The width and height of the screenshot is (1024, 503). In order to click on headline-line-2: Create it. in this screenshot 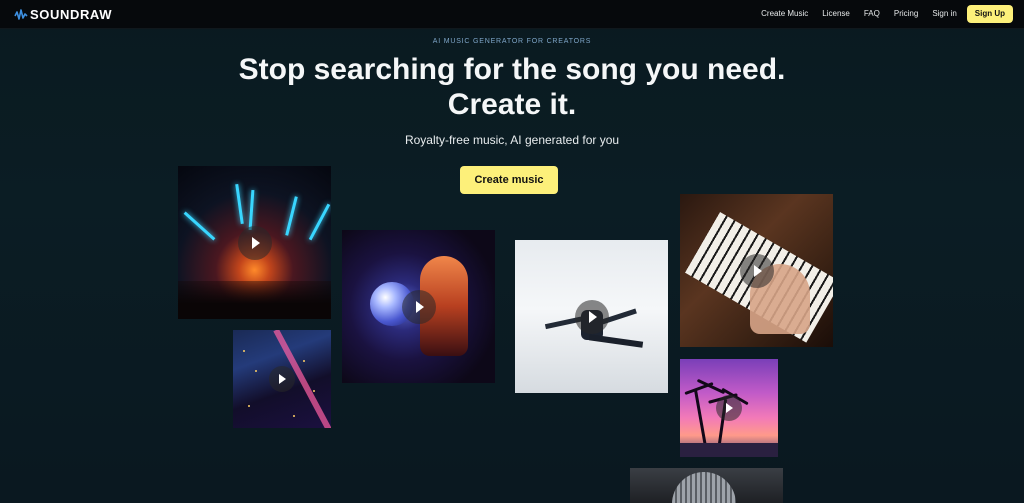, I will do `click(512, 104)`.